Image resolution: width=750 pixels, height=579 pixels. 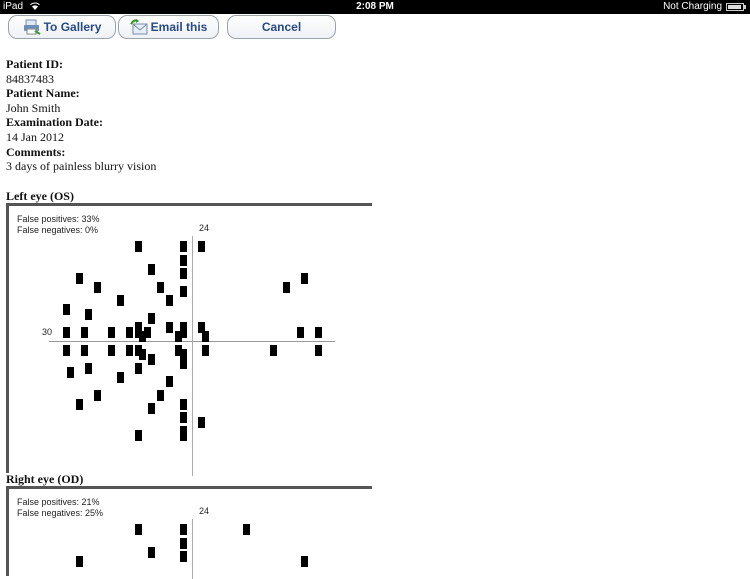 I want to click on to-gallery-button: To Gallery, so click(x=62, y=27).